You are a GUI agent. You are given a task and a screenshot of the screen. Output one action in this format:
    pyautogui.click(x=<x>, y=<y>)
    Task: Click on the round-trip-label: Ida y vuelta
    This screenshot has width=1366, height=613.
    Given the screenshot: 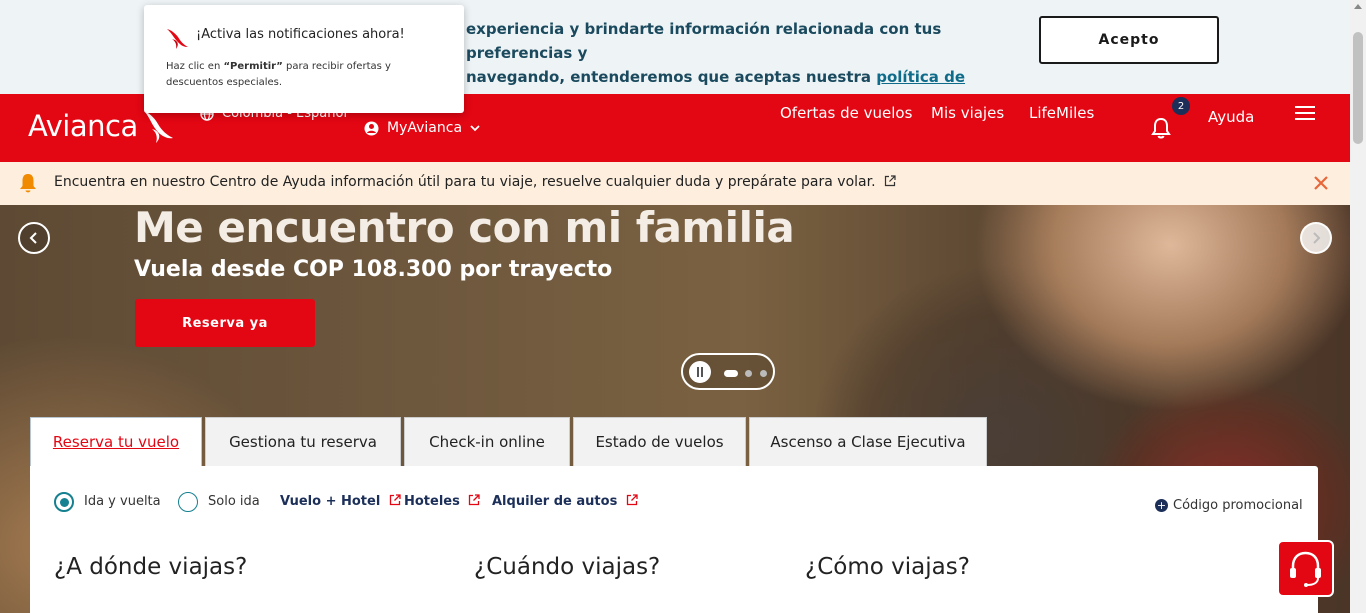 What is the action you would take?
    pyautogui.click(x=122, y=501)
    